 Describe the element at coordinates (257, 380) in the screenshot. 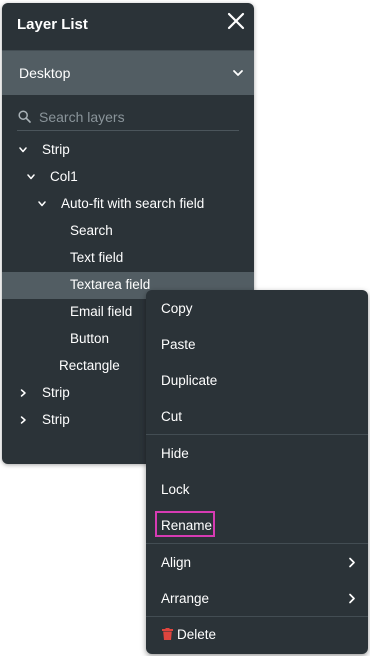

I see `menu-item-duplicate: Duplicate` at that location.